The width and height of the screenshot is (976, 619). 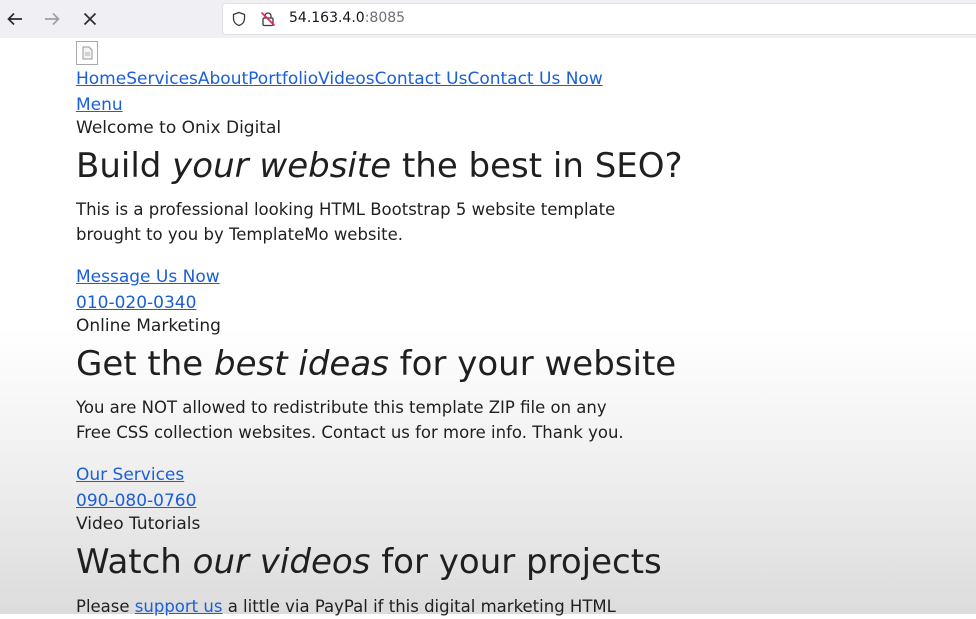 I want to click on nav-home: Home, so click(x=101, y=79).